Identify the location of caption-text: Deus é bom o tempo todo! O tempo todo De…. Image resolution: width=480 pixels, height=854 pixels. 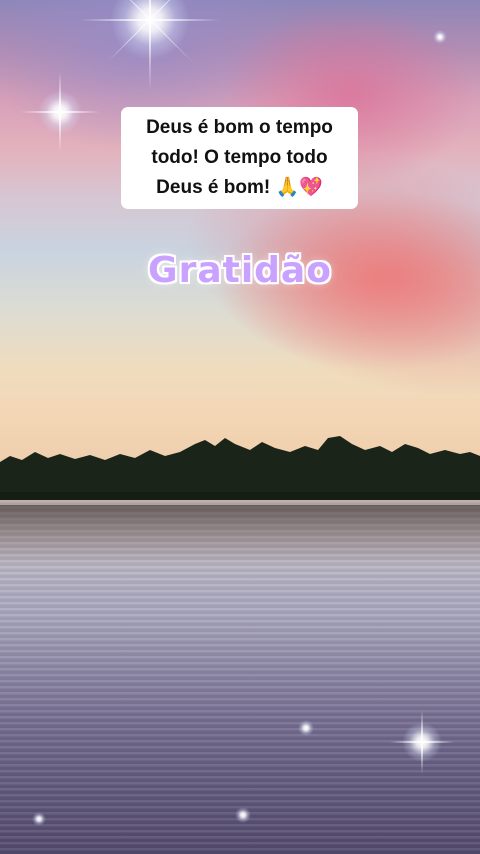
(239, 157).